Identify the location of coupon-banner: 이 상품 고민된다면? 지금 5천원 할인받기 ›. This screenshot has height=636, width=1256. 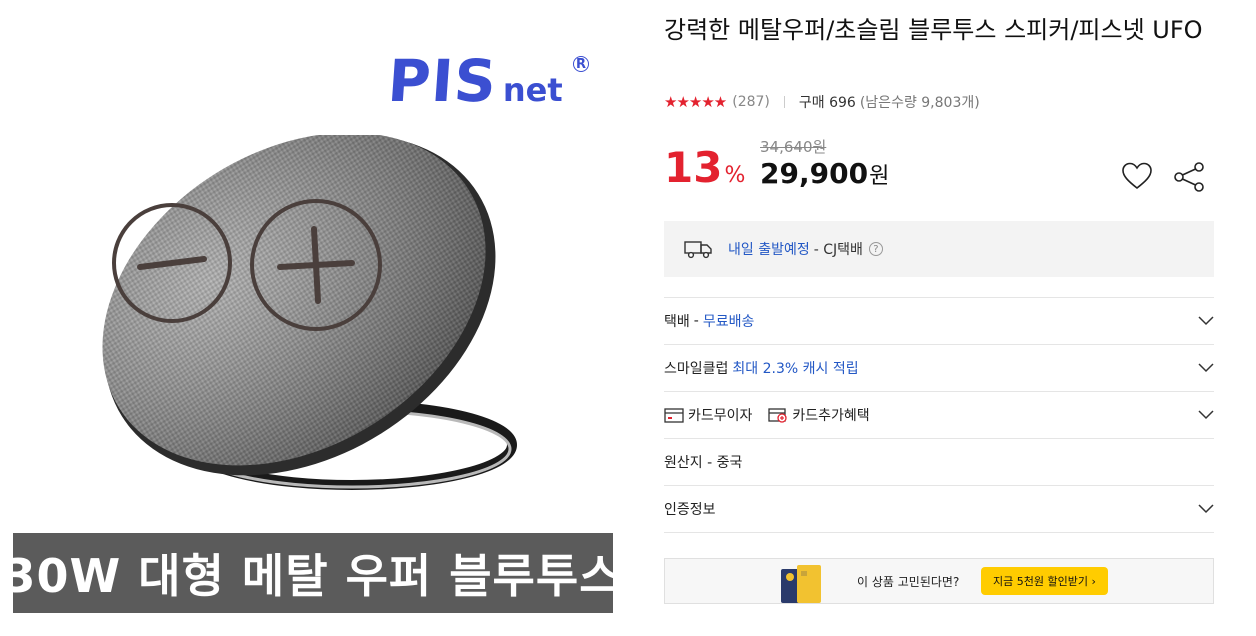
(939, 581).